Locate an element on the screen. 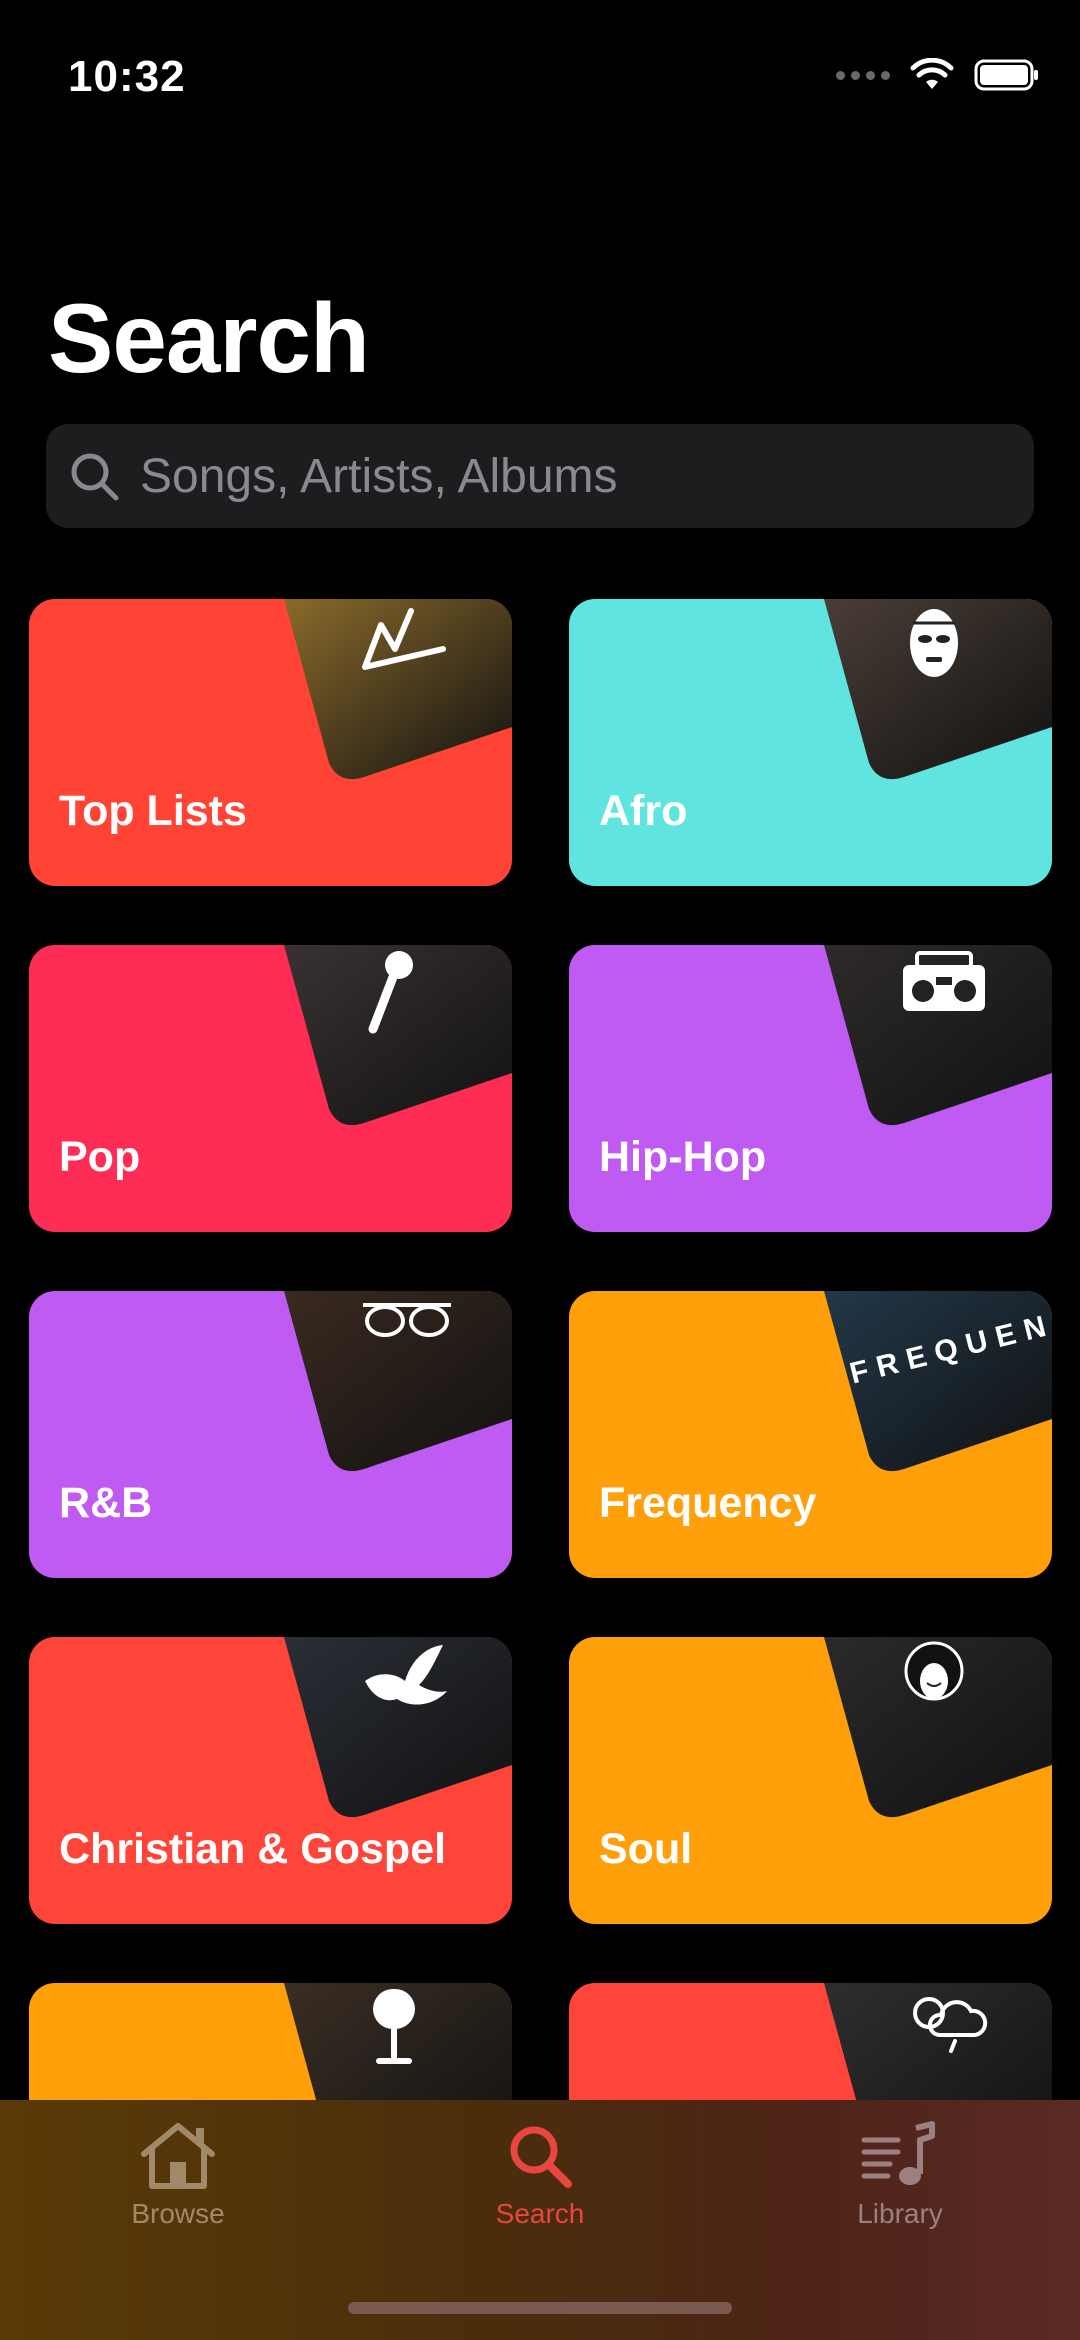  search-field is located at coordinates (540, 476).